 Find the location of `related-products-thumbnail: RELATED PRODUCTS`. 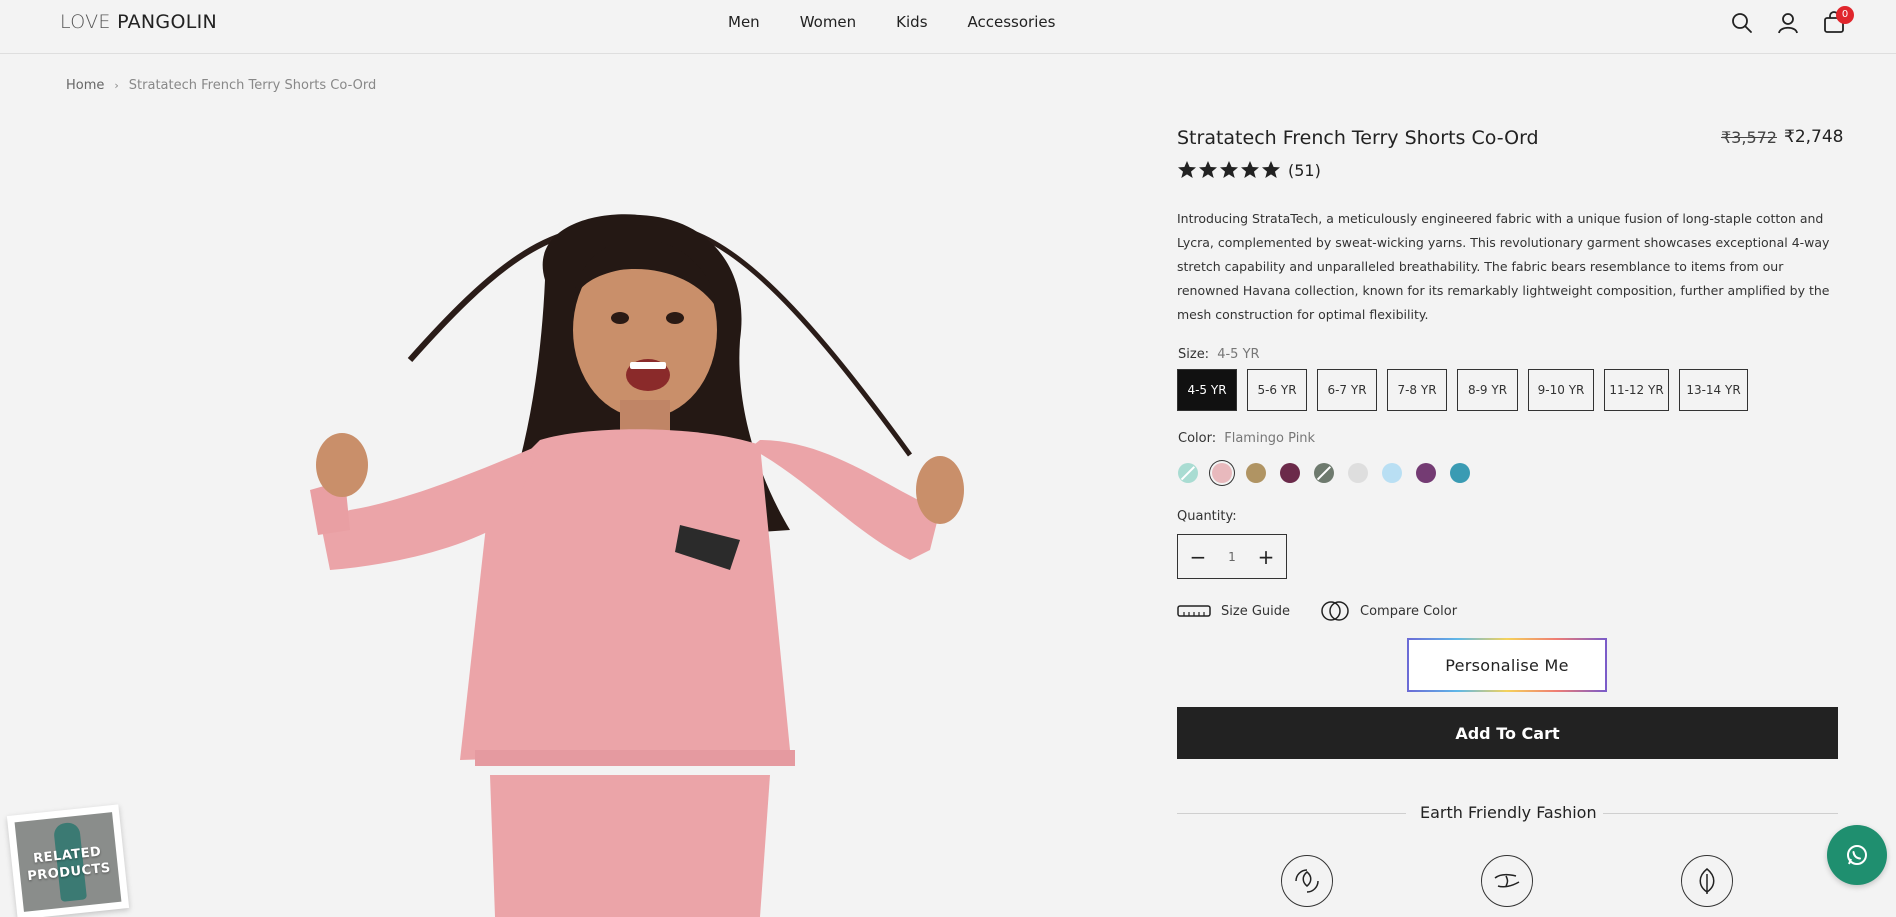

related-products-thumbnail: RELATED PRODUCTS is located at coordinates (68, 862).